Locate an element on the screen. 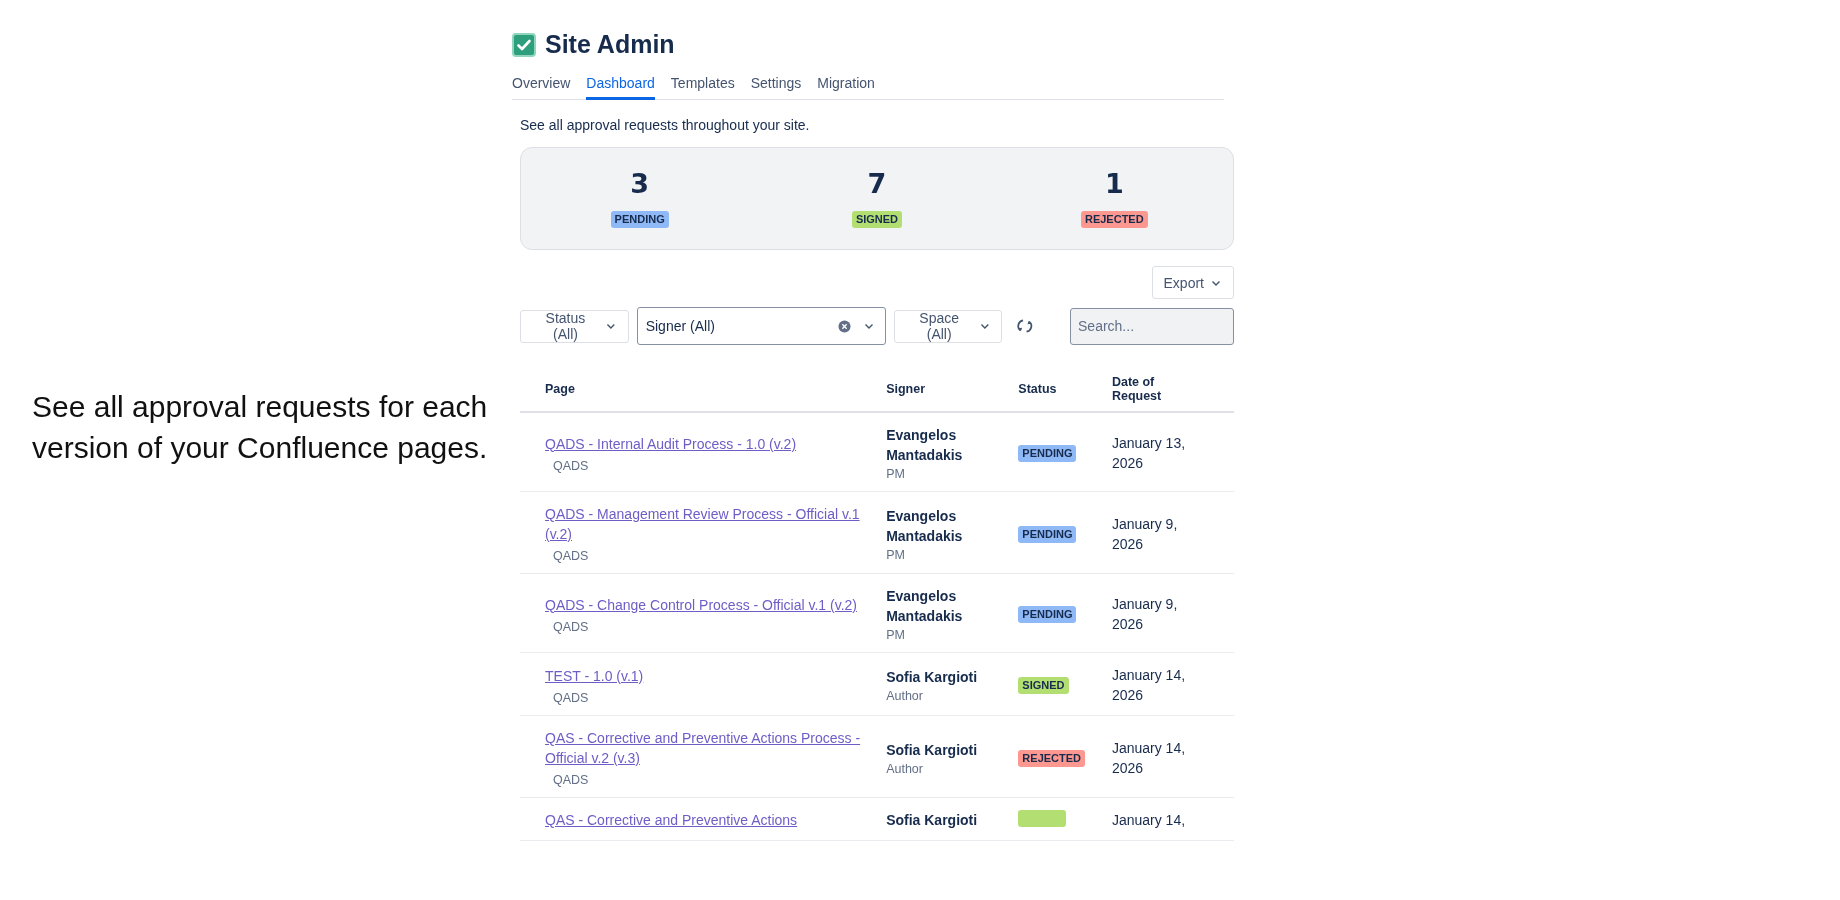 The image size is (1840, 900). stat-count: 3 is located at coordinates (640, 184).